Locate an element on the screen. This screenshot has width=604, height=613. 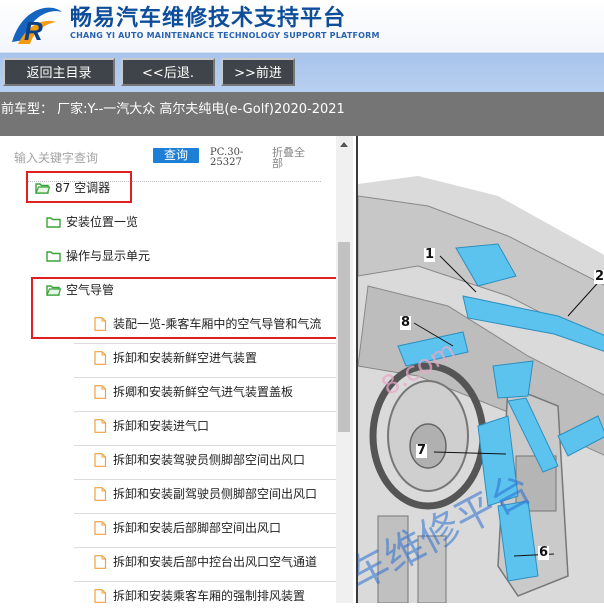
scroll-thumb is located at coordinates (344, 337).